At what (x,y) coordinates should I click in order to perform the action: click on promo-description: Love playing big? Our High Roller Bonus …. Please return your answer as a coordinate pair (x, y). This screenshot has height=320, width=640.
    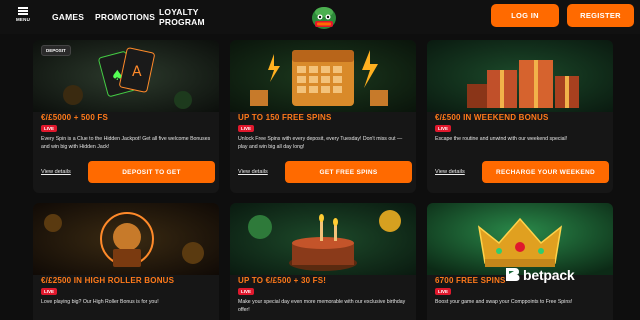
    Looking at the image, I should click on (100, 302).